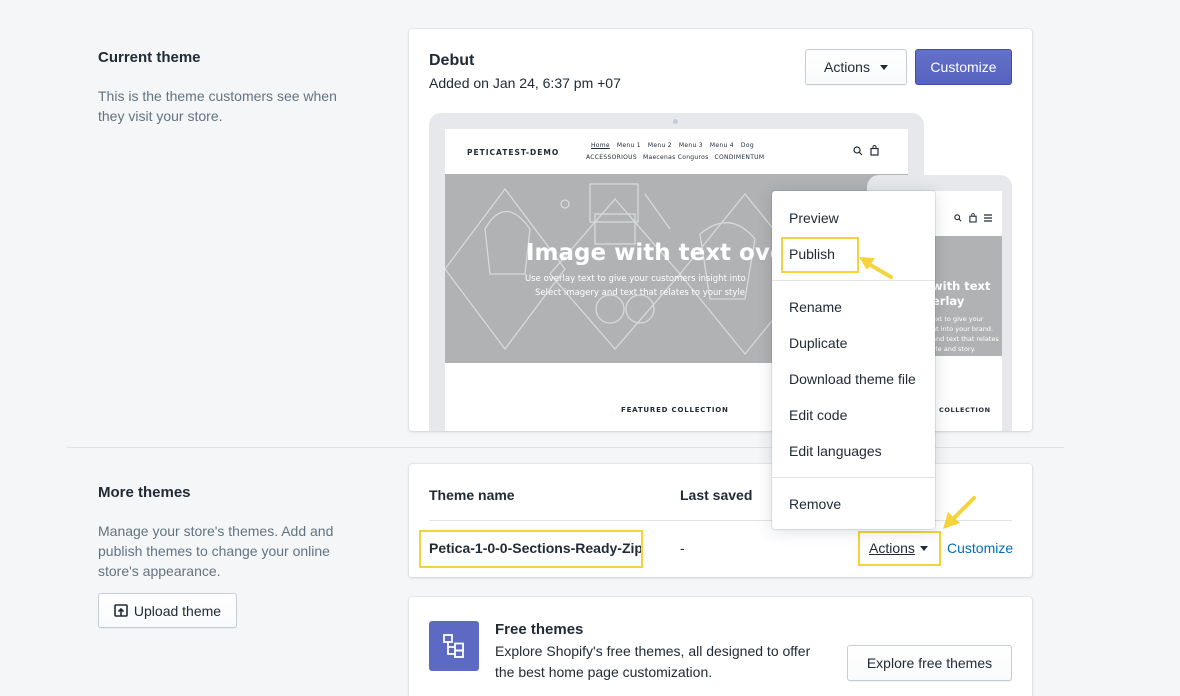 The height and width of the screenshot is (696, 1180). I want to click on preview-nav-item: Dog, so click(747, 145).